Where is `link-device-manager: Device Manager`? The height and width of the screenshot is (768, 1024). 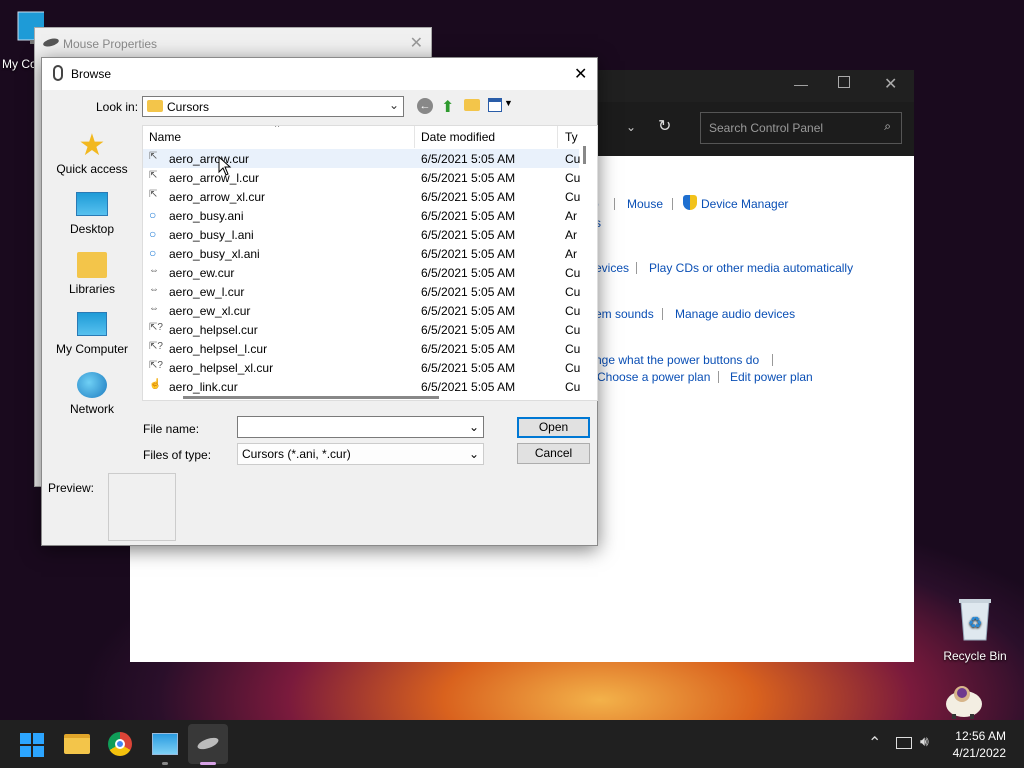
link-device-manager: Device Manager is located at coordinates (744, 204).